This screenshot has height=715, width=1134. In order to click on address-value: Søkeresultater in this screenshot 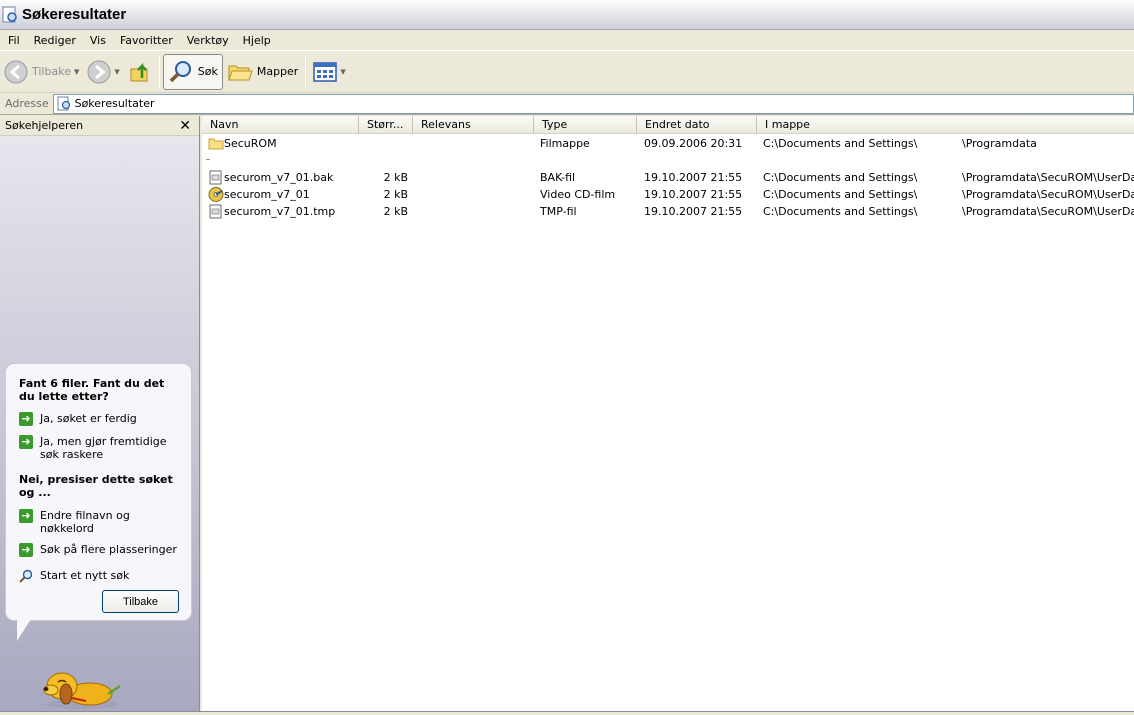, I will do `click(114, 103)`.